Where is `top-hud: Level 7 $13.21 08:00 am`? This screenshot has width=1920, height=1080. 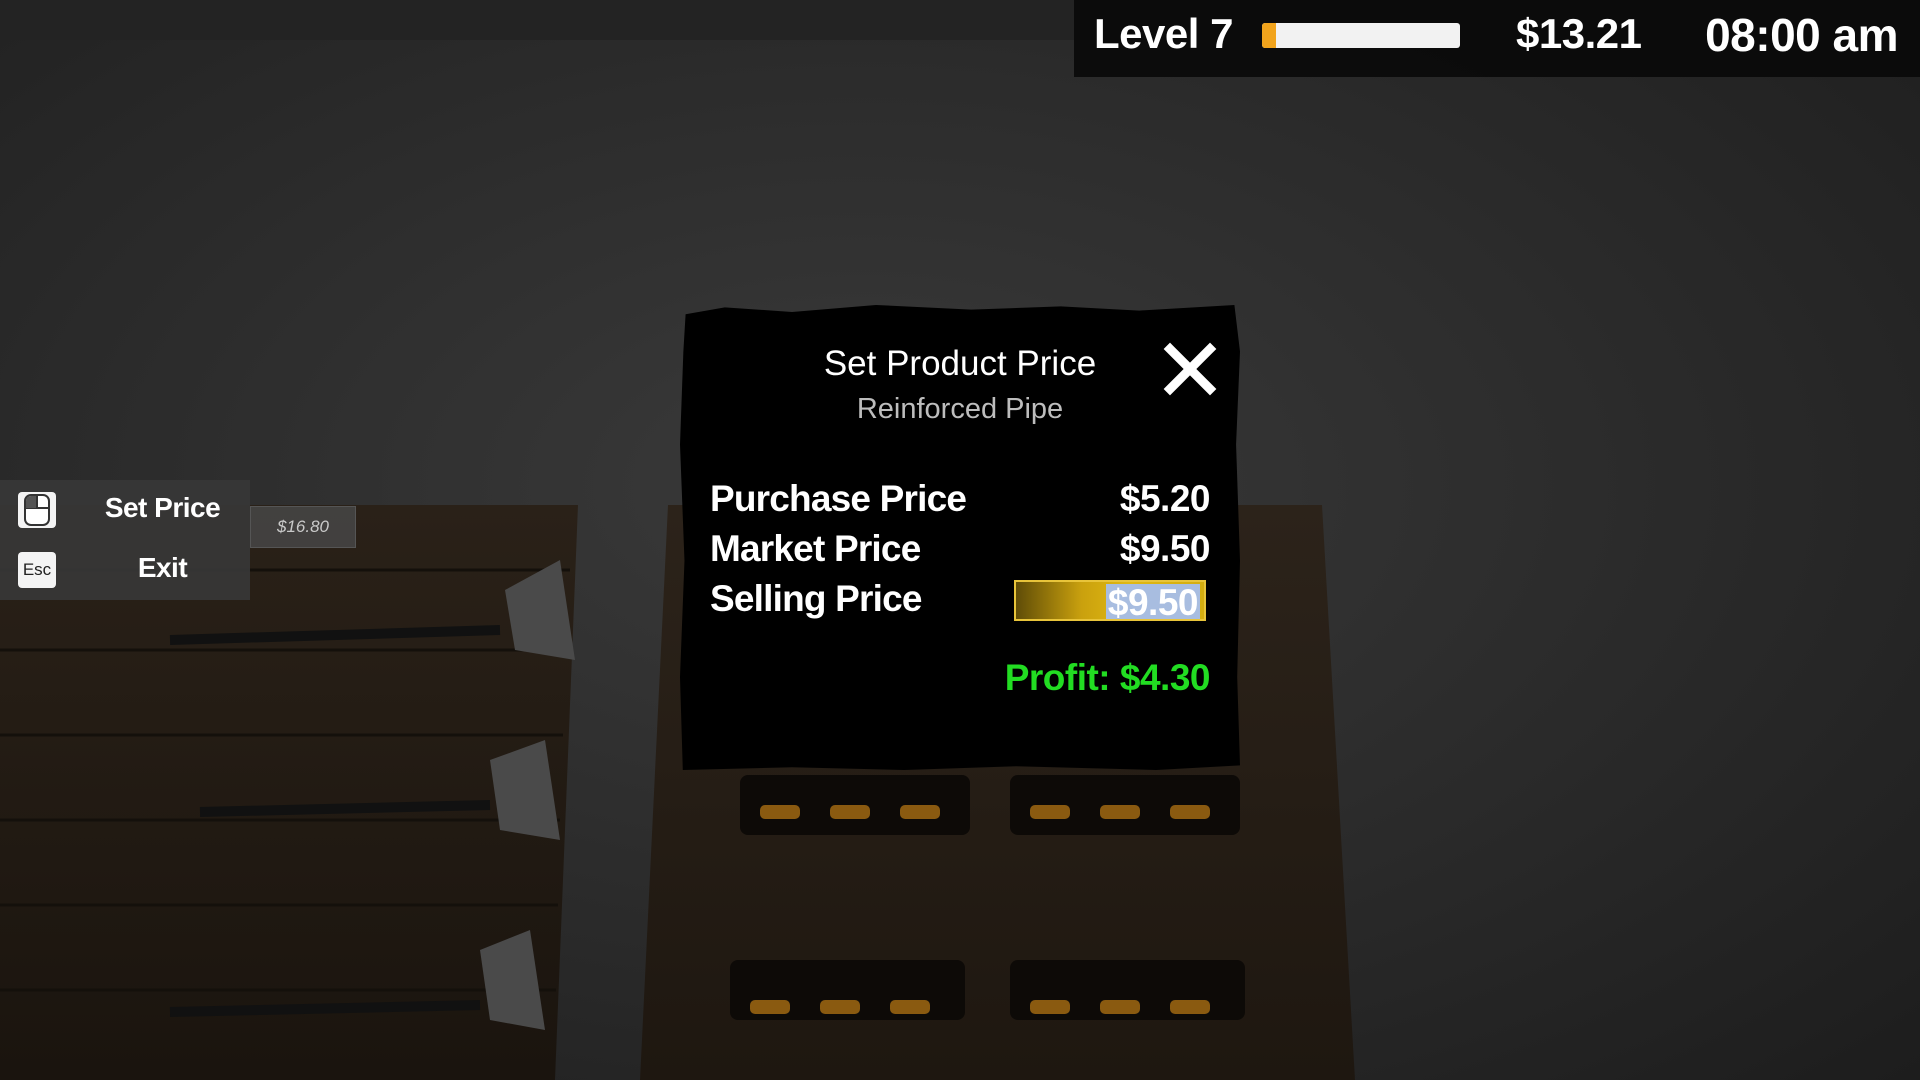
top-hud: Level 7 $13.21 08:00 am is located at coordinates (1497, 38).